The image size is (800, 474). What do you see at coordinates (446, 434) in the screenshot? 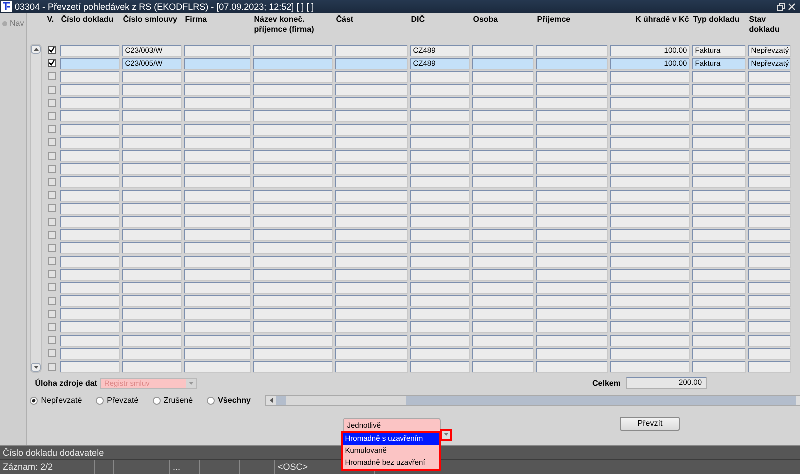
I see `dropdown-toggle` at bounding box center [446, 434].